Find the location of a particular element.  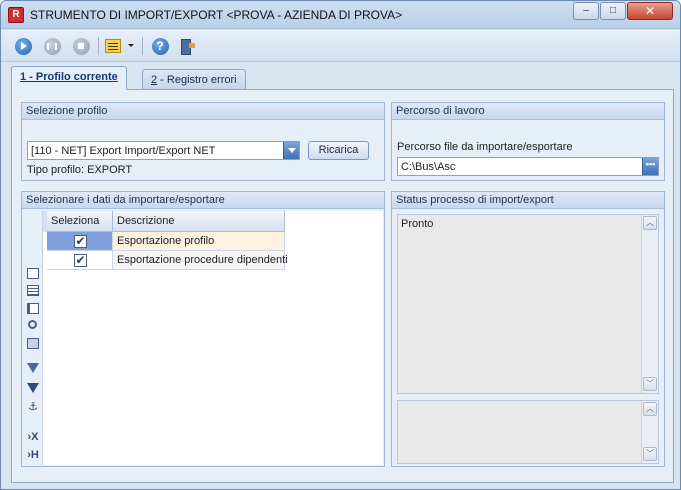

checkbox-esportazione-profilo: ✔ is located at coordinates (80, 241).